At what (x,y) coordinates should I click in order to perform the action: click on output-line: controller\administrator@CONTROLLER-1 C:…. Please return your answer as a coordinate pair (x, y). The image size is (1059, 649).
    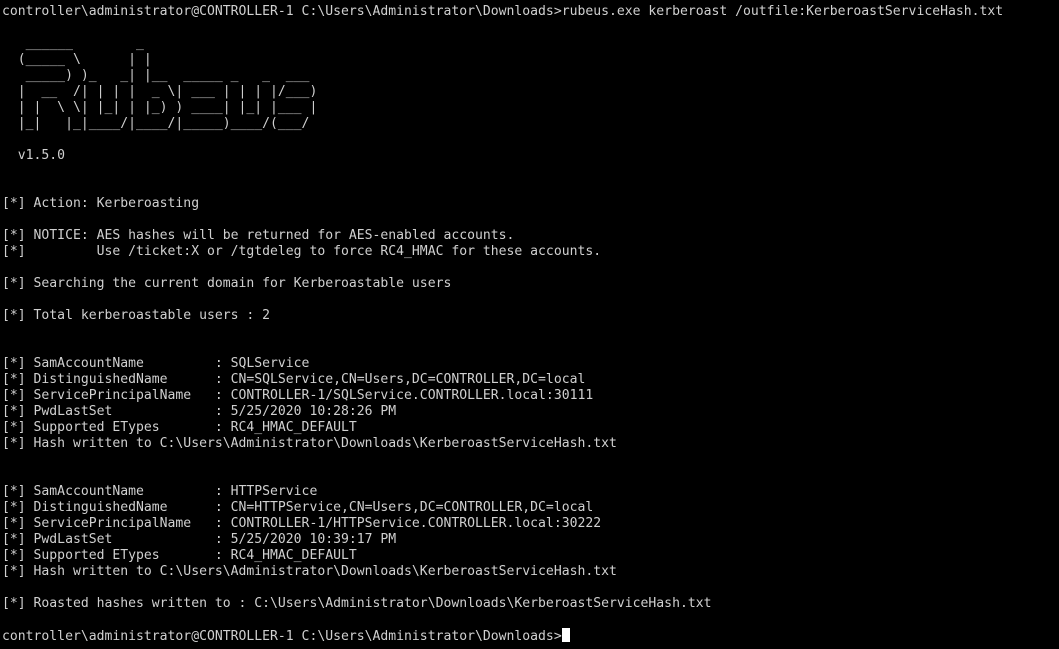
    Looking at the image, I should click on (503, 11).